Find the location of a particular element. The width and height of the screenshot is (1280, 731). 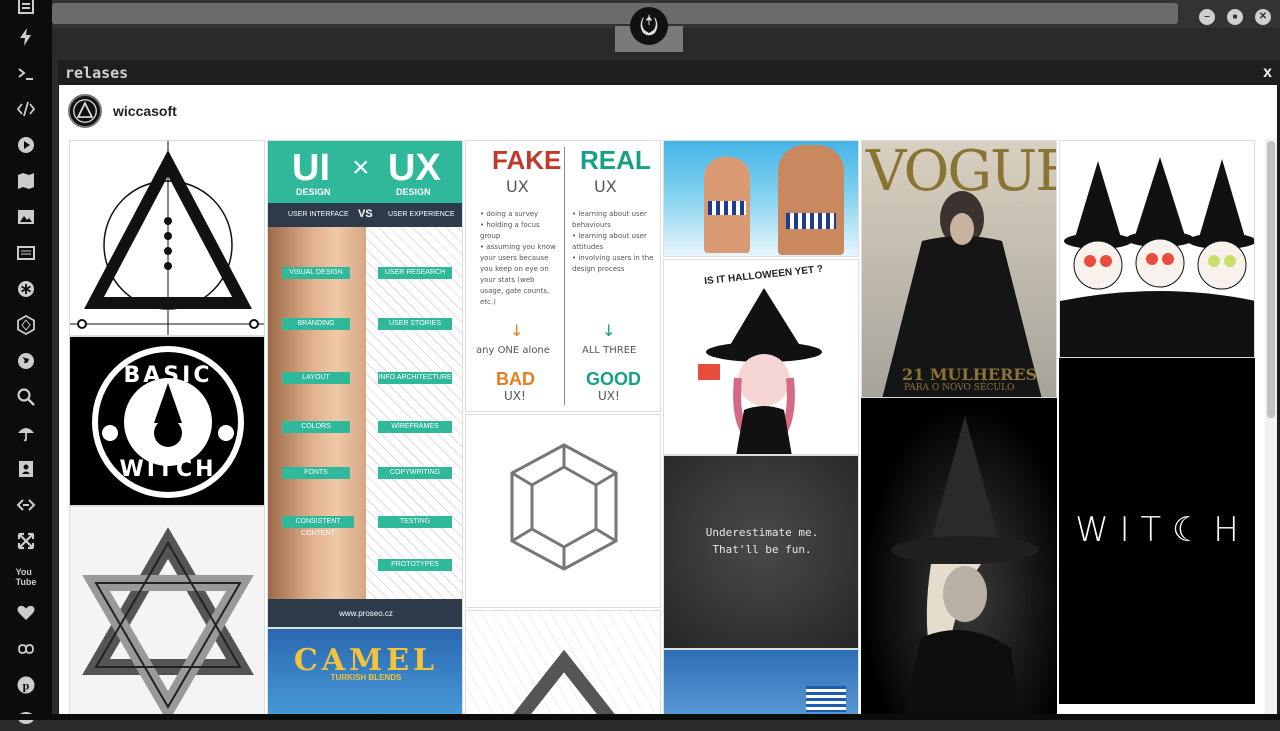

pin-basic-witch: BASIC WITCH is located at coordinates (167, 421).